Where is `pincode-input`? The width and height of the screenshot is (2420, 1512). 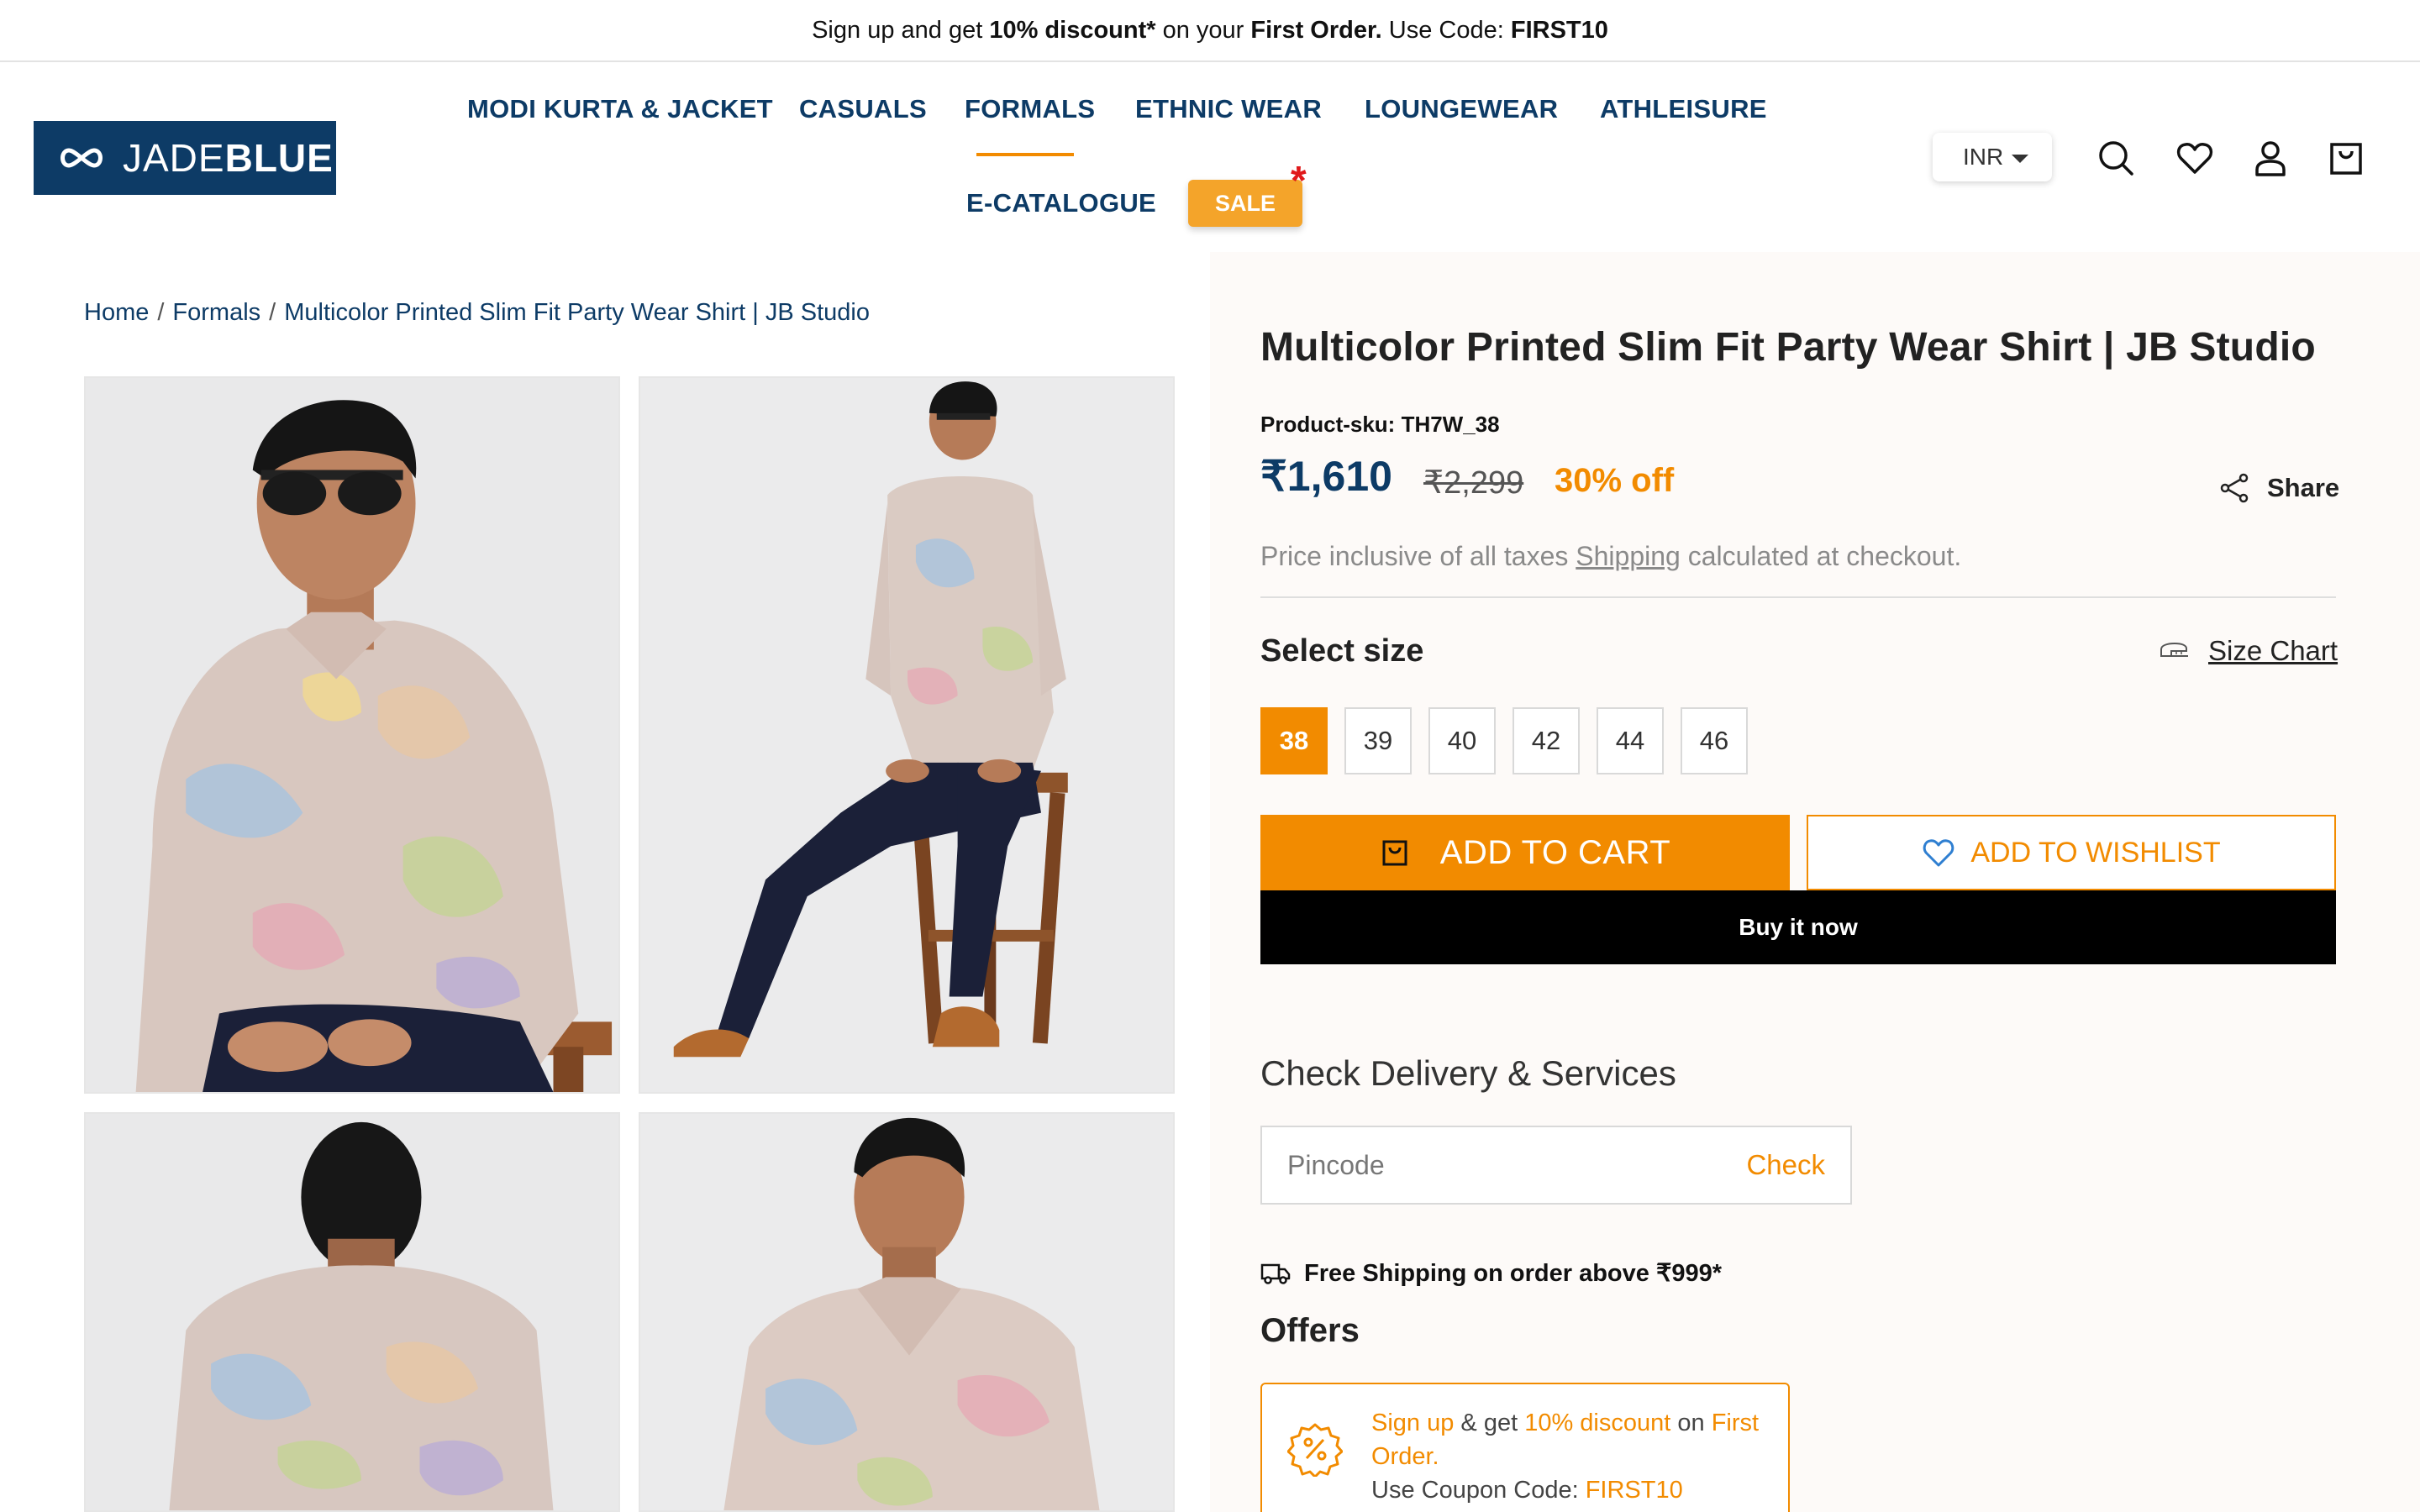
pincode-input is located at coordinates (1517, 1165).